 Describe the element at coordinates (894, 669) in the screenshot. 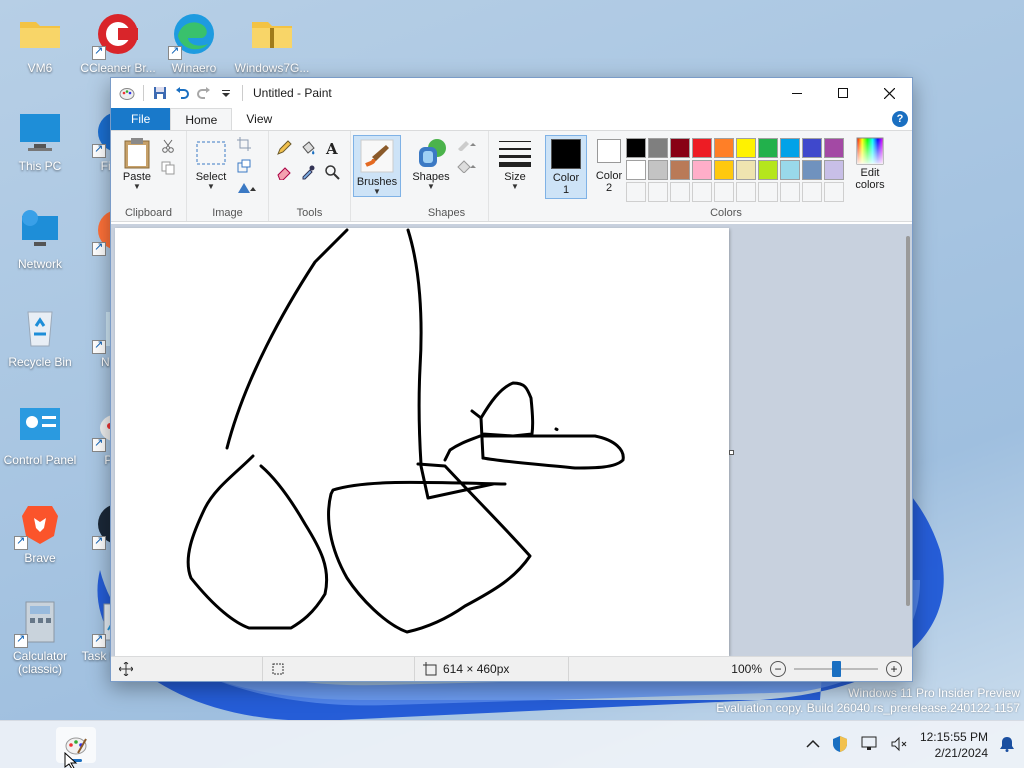

I see `zoom-in-button: +` at that location.